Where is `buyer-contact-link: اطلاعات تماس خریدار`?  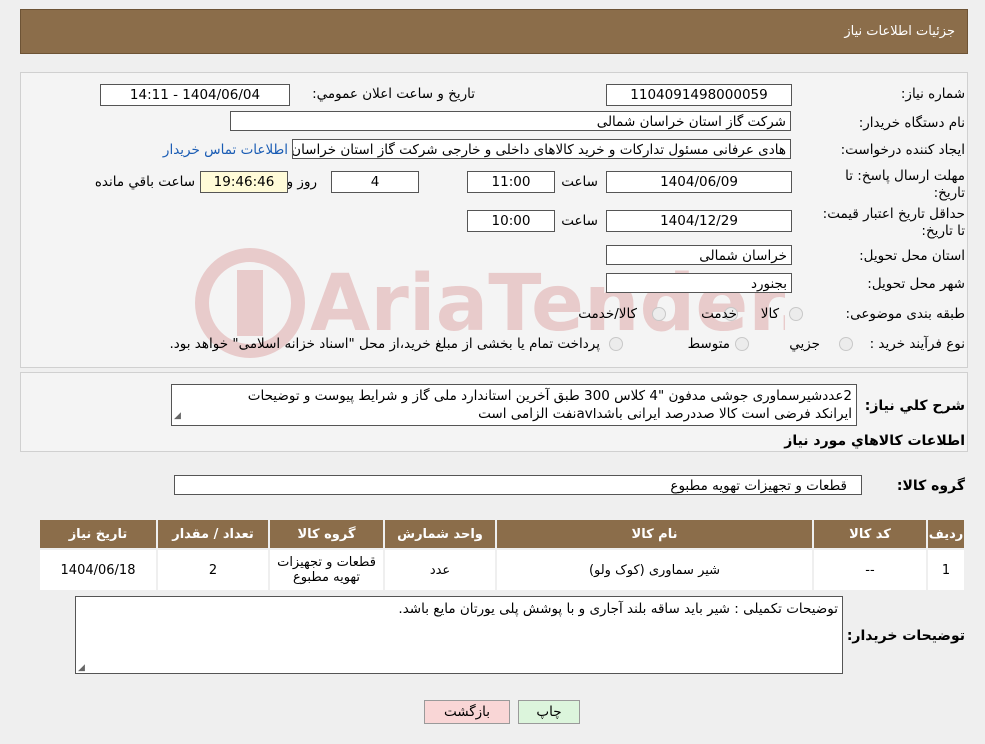
buyer-contact-link: اطلاعات تماس خریدار is located at coordinates (225, 150).